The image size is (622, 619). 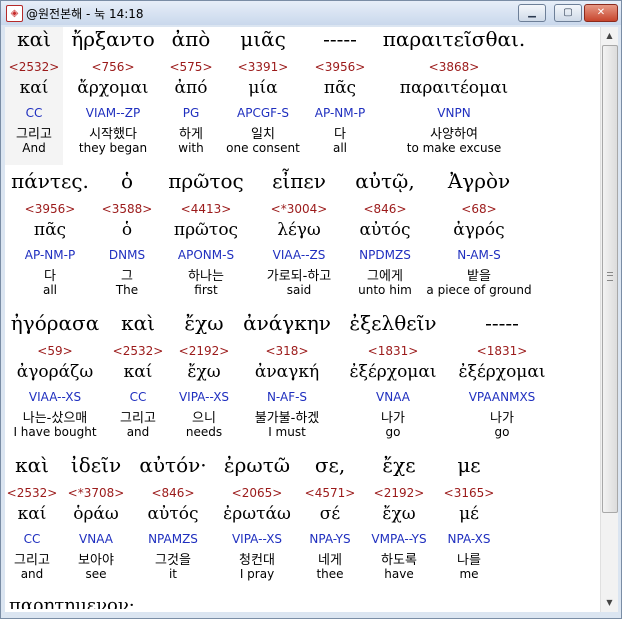 I want to click on arrow-up-icon: ▲, so click(x=609, y=35).